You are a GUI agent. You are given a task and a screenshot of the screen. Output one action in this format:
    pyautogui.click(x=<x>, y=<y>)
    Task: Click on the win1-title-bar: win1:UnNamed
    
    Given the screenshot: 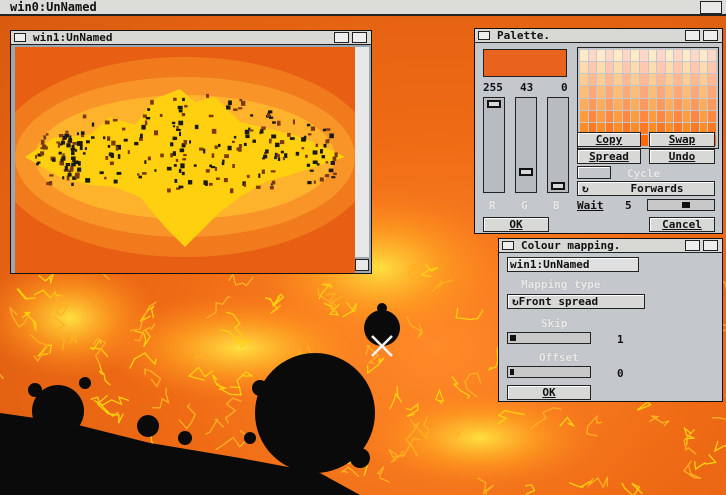 What is the action you would take?
    pyautogui.click(x=191, y=38)
    